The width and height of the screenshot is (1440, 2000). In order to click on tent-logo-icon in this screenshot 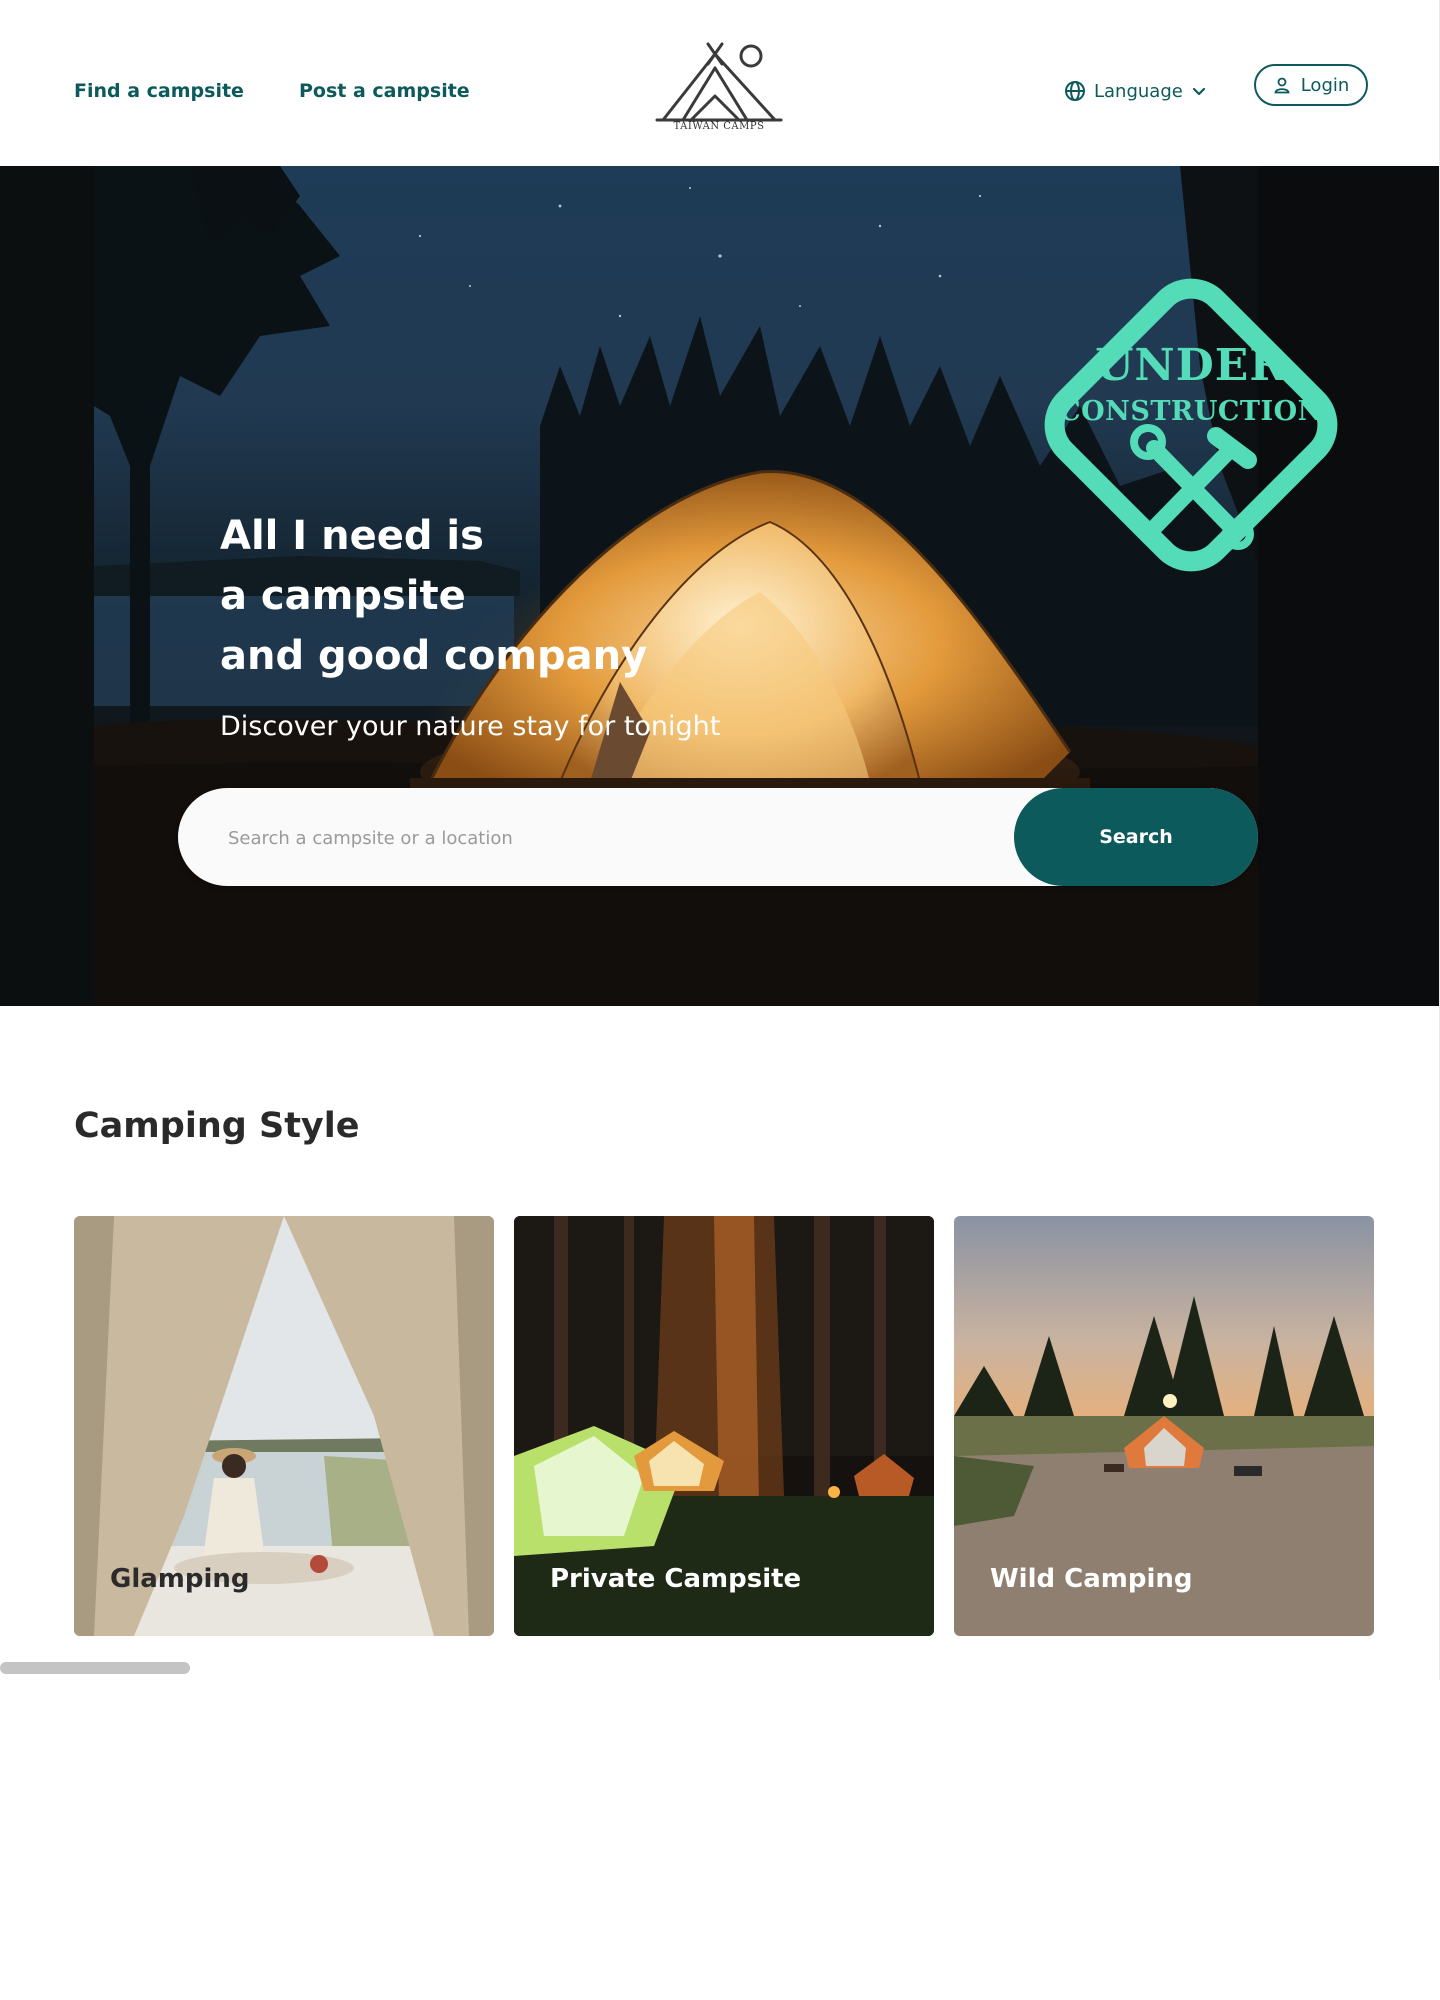, I will do `click(719, 82)`.